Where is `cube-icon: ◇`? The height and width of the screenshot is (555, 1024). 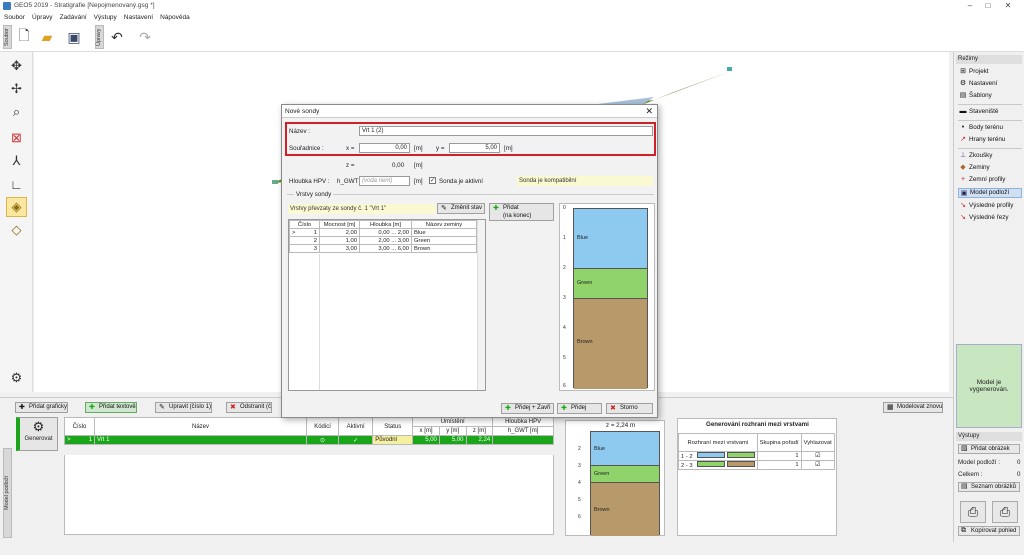
cube-icon: ◇ is located at coordinates (16, 230).